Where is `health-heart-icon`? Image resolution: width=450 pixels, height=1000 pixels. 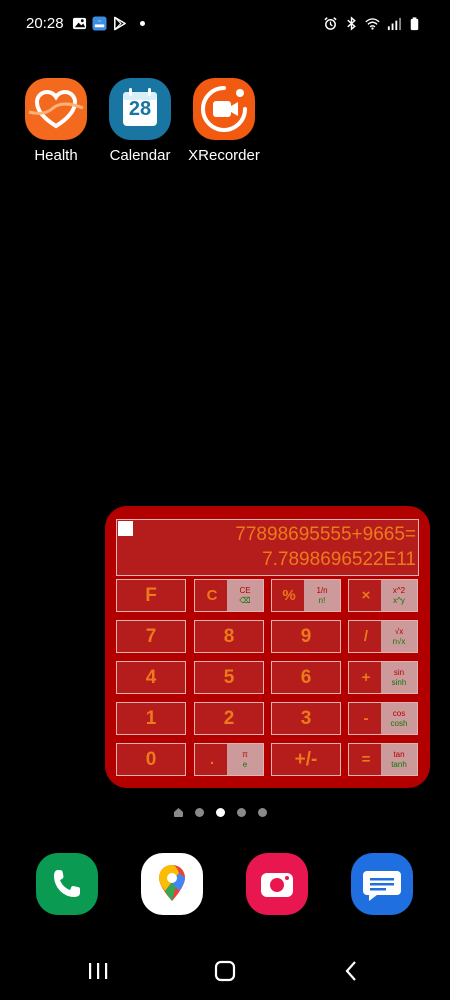 health-heart-icon is located at coordinates (56, 109).